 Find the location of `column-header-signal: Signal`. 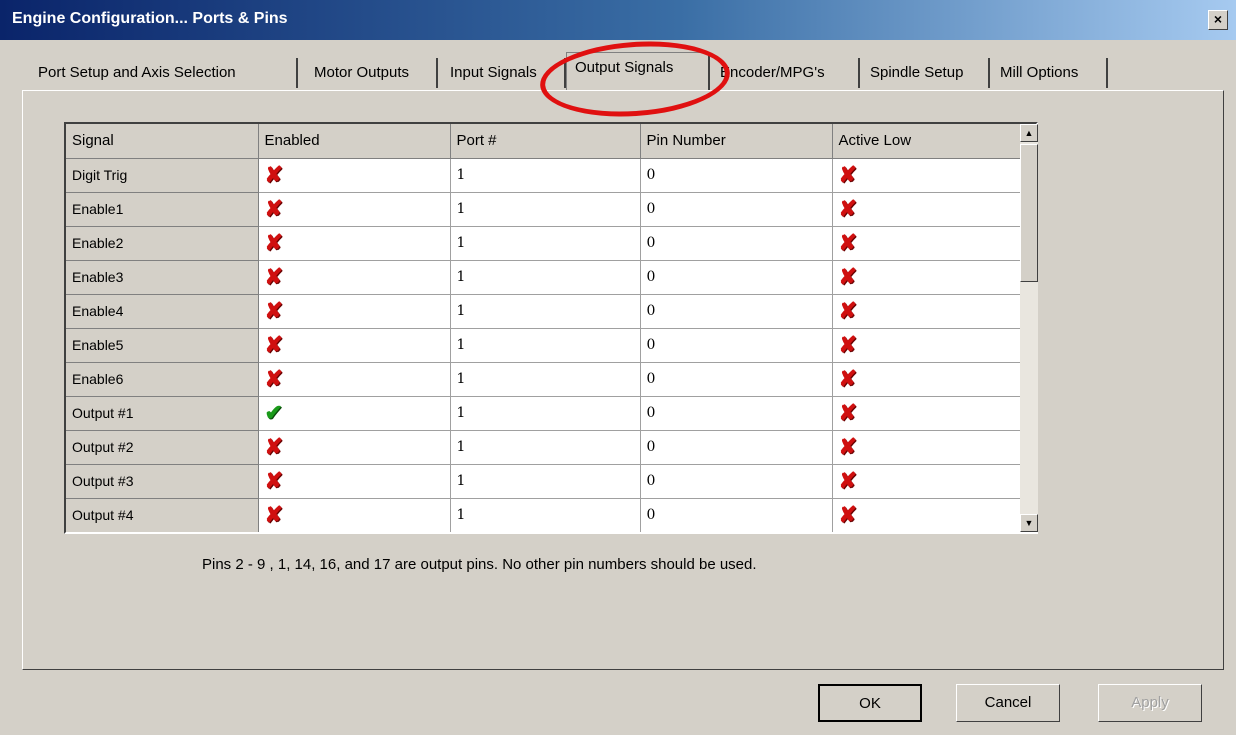

column-header-signal: Signal is located at coordinates (162, 141).